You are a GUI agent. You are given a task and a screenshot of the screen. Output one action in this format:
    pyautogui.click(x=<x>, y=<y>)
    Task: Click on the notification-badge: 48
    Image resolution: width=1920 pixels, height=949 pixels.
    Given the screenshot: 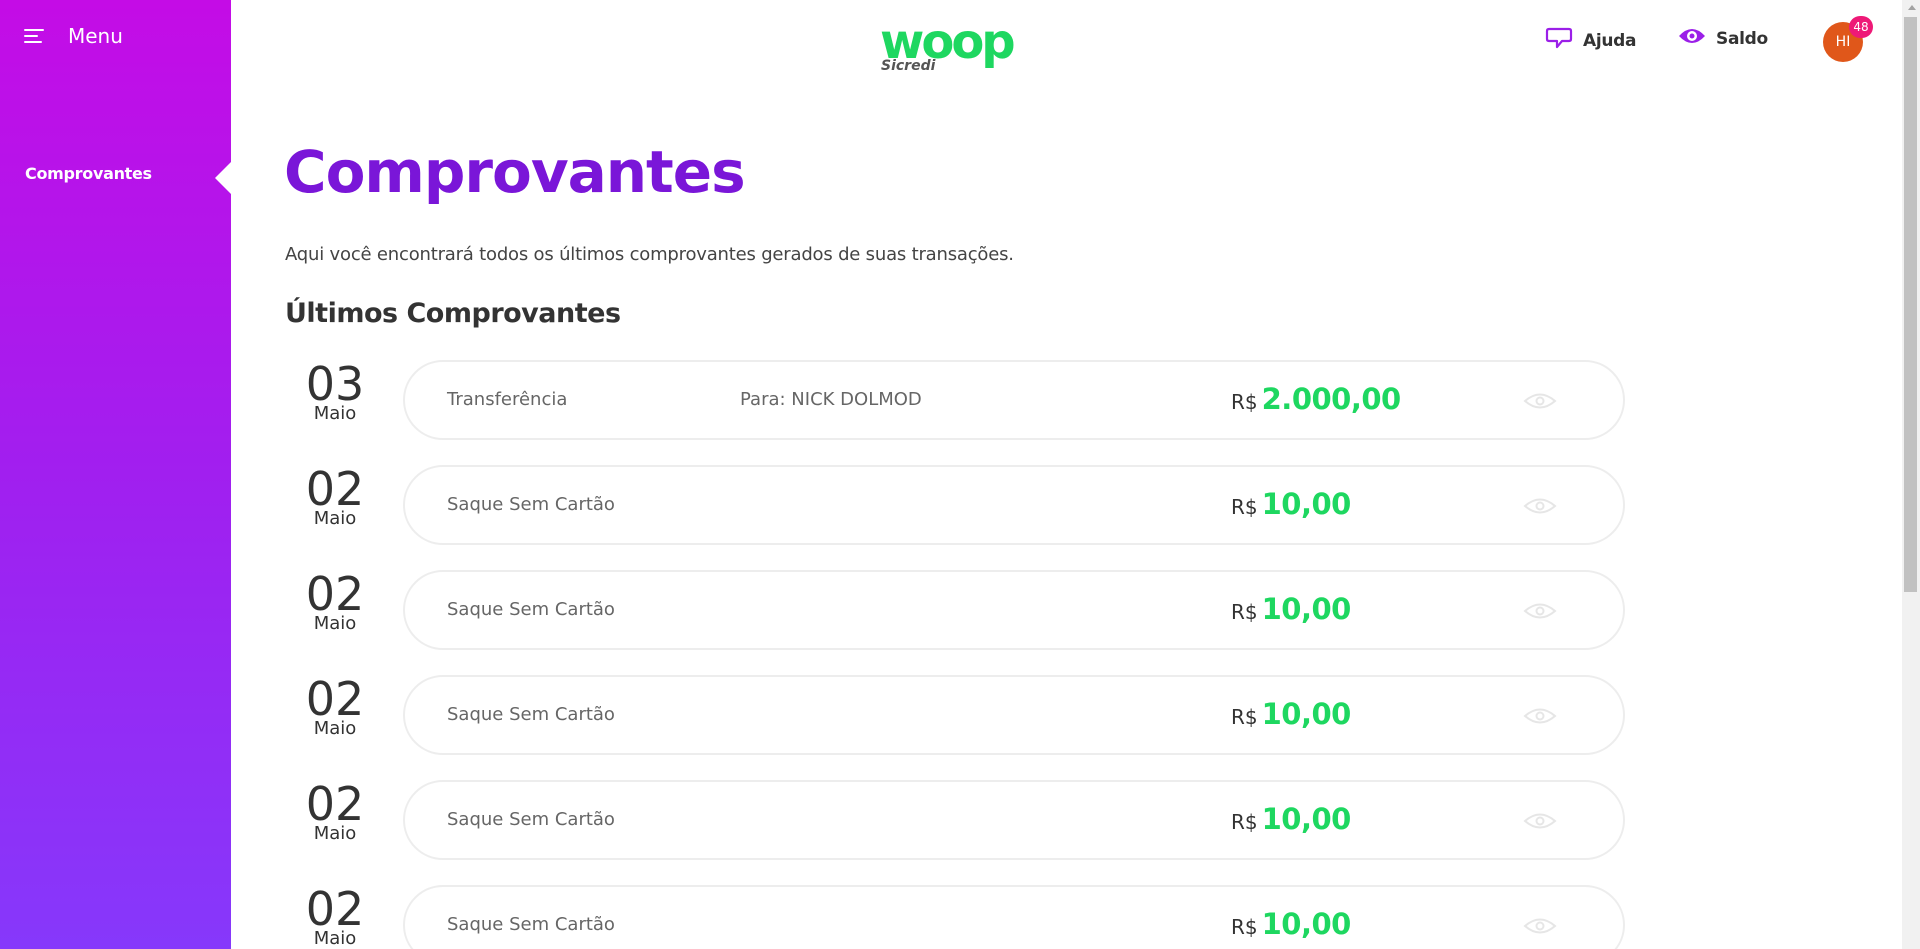 What is the action you would take?
    pyautogui.click(x=1861, y=27)
    